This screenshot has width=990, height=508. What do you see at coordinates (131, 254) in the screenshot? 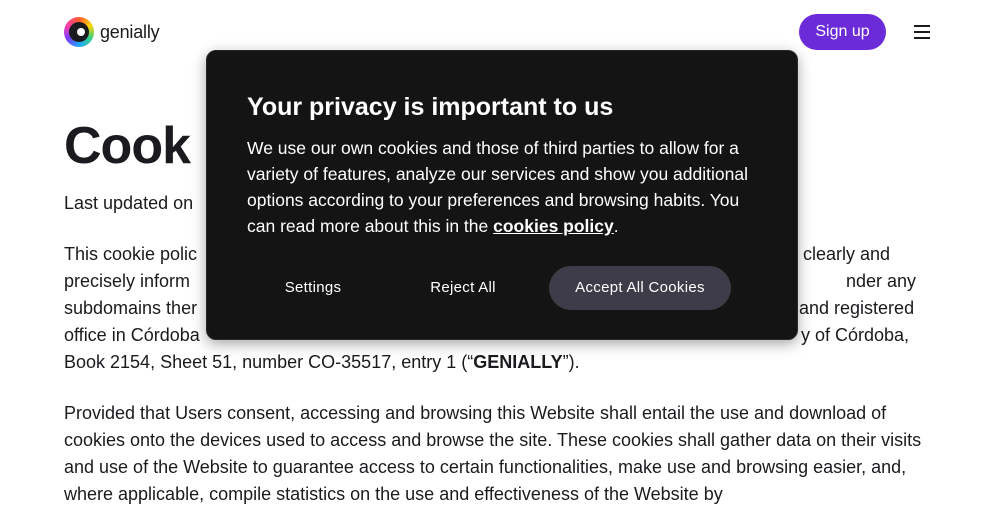
I see `p1-line1-left: This cookie polic` at bounding box center [131, 254].